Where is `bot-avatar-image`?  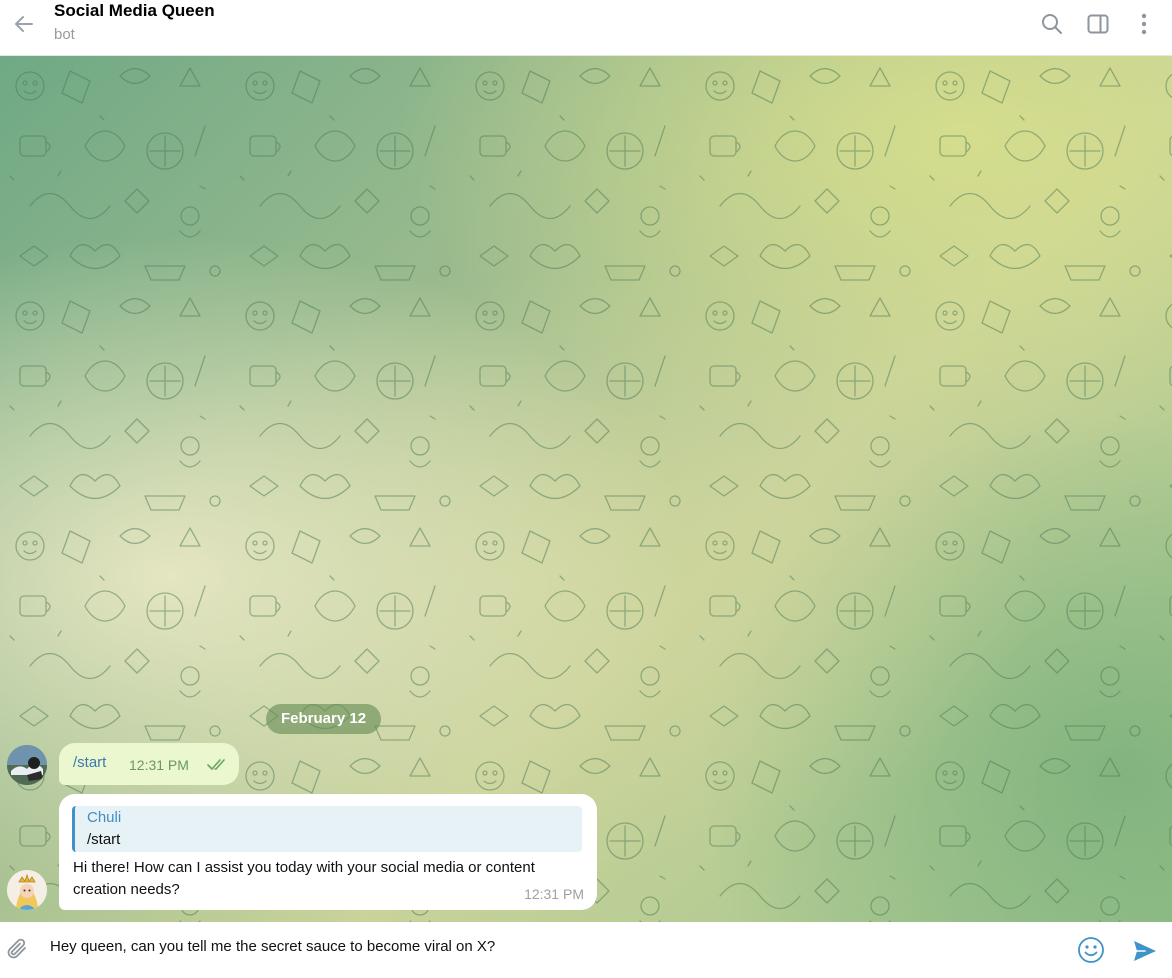
bot-avatar-image is located at coordinates (27, 890).